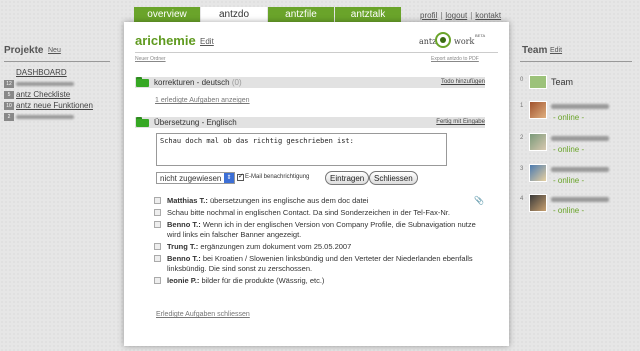 The height and width of the screenshot is (351, 640). I want to click on team-title: Team, so click(535, 50).